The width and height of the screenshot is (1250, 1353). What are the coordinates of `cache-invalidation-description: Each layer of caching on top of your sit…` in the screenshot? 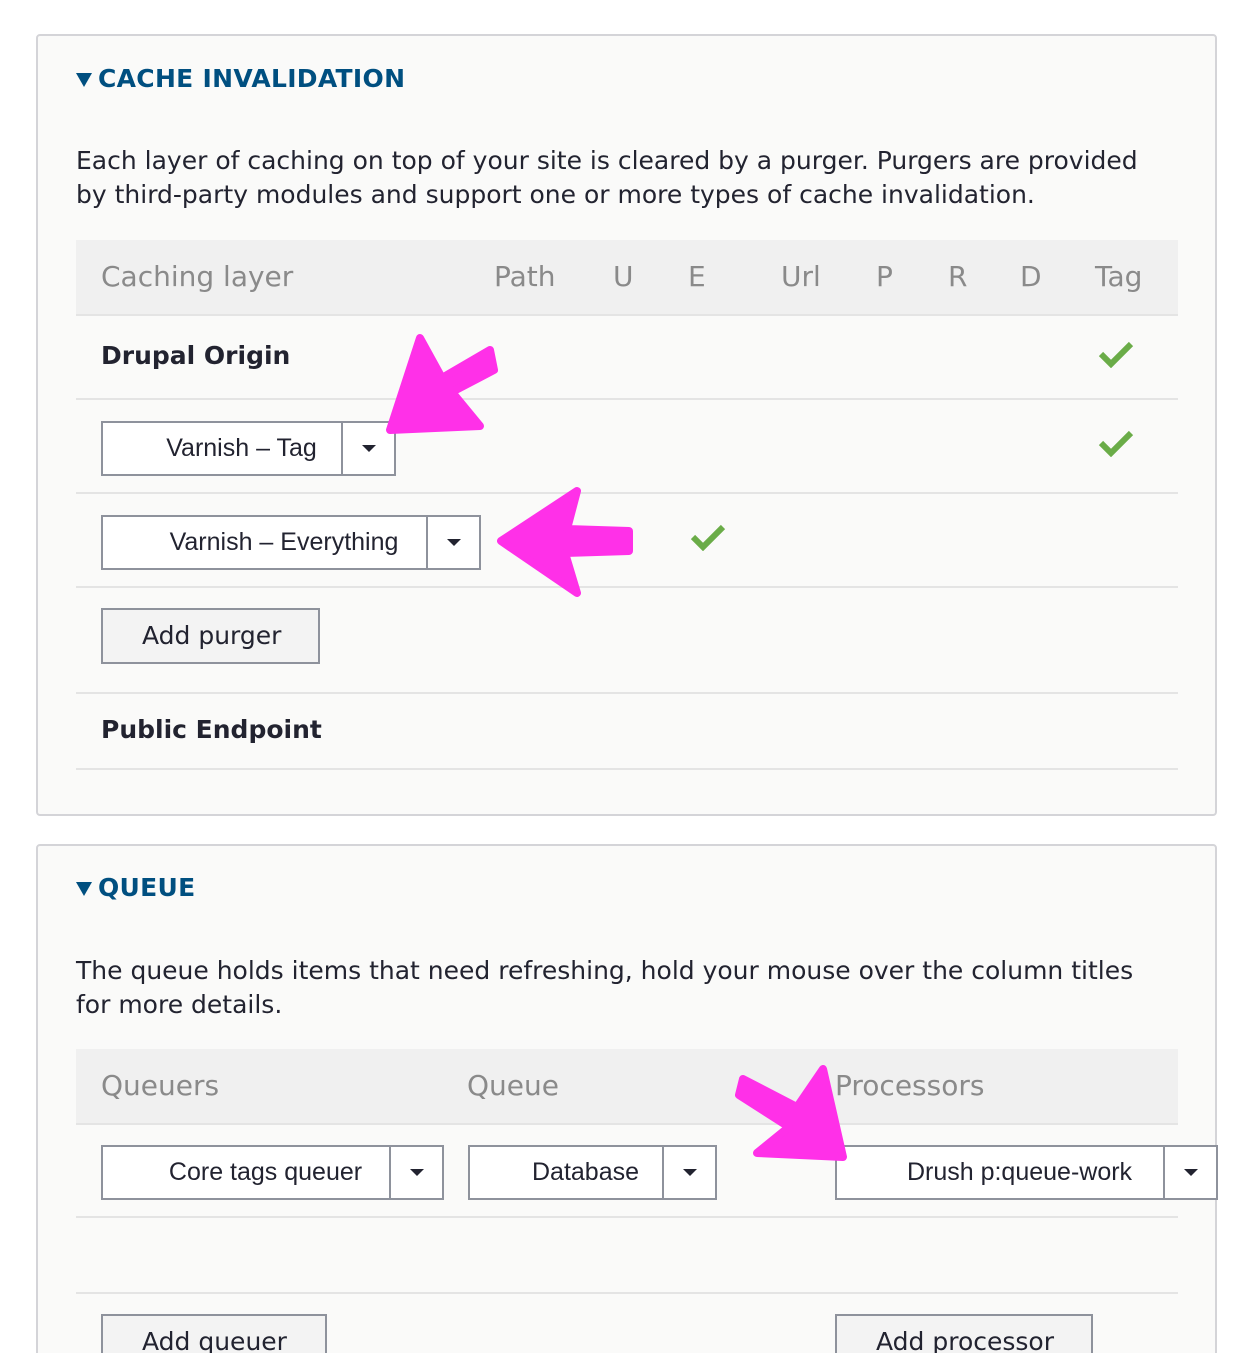 It's located at (607, 177).